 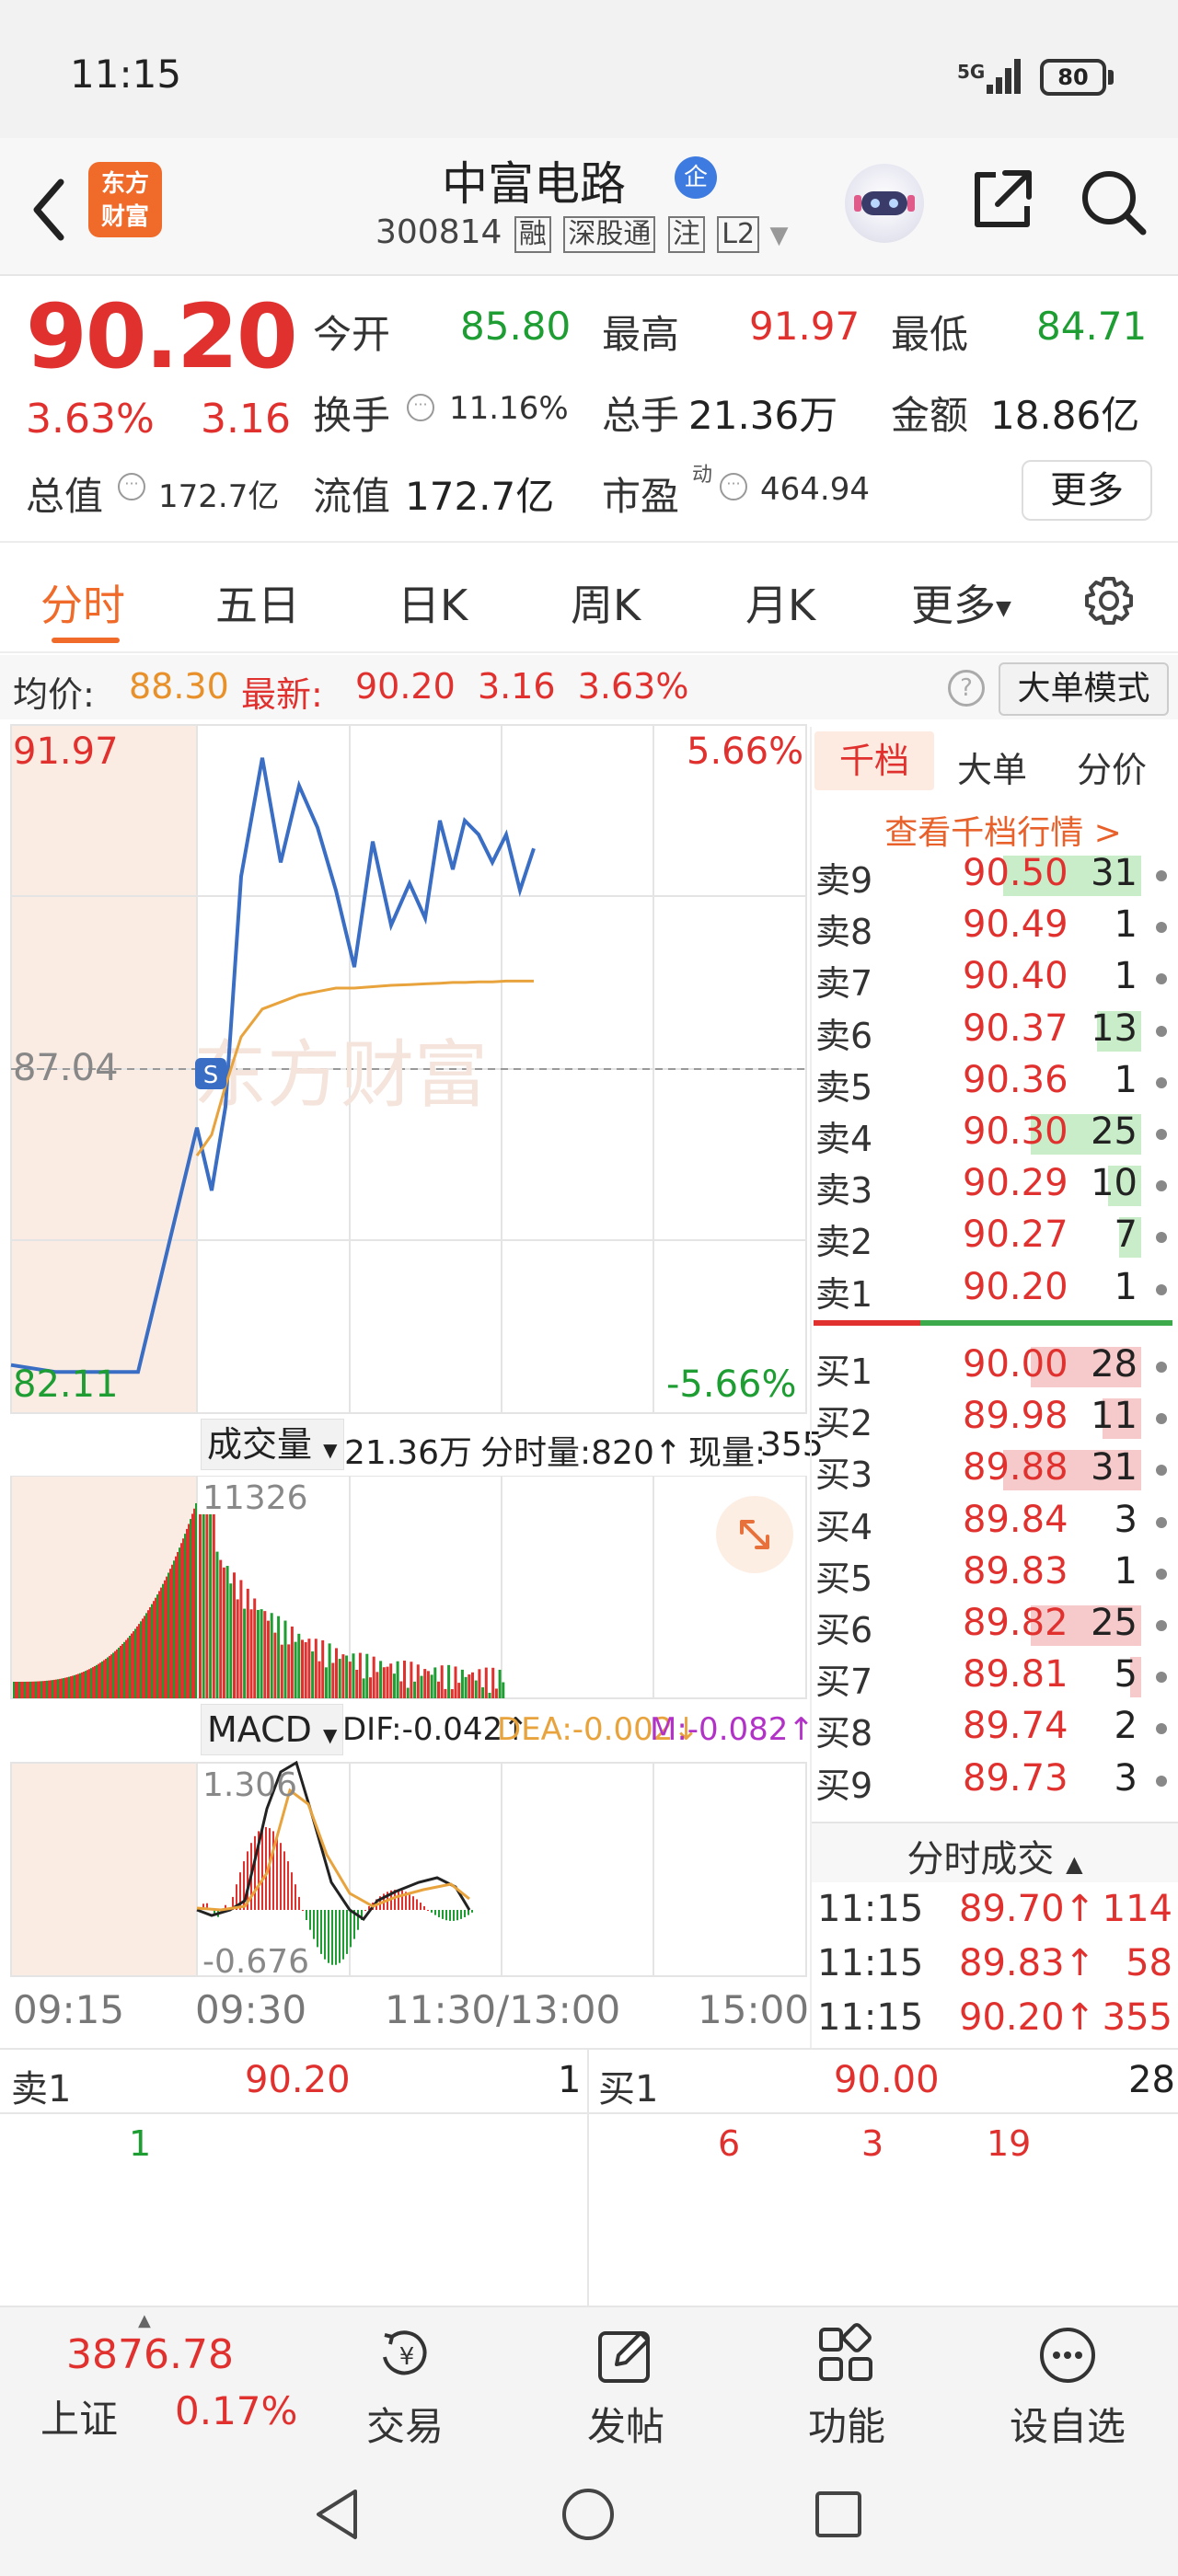 I want to click on search-icon, so click(x=1113, y=202).